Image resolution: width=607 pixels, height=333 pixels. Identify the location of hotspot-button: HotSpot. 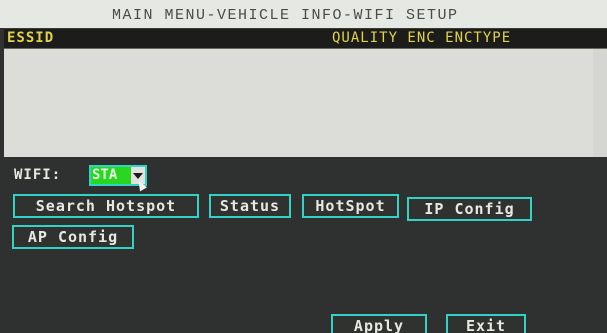
(350, 206).